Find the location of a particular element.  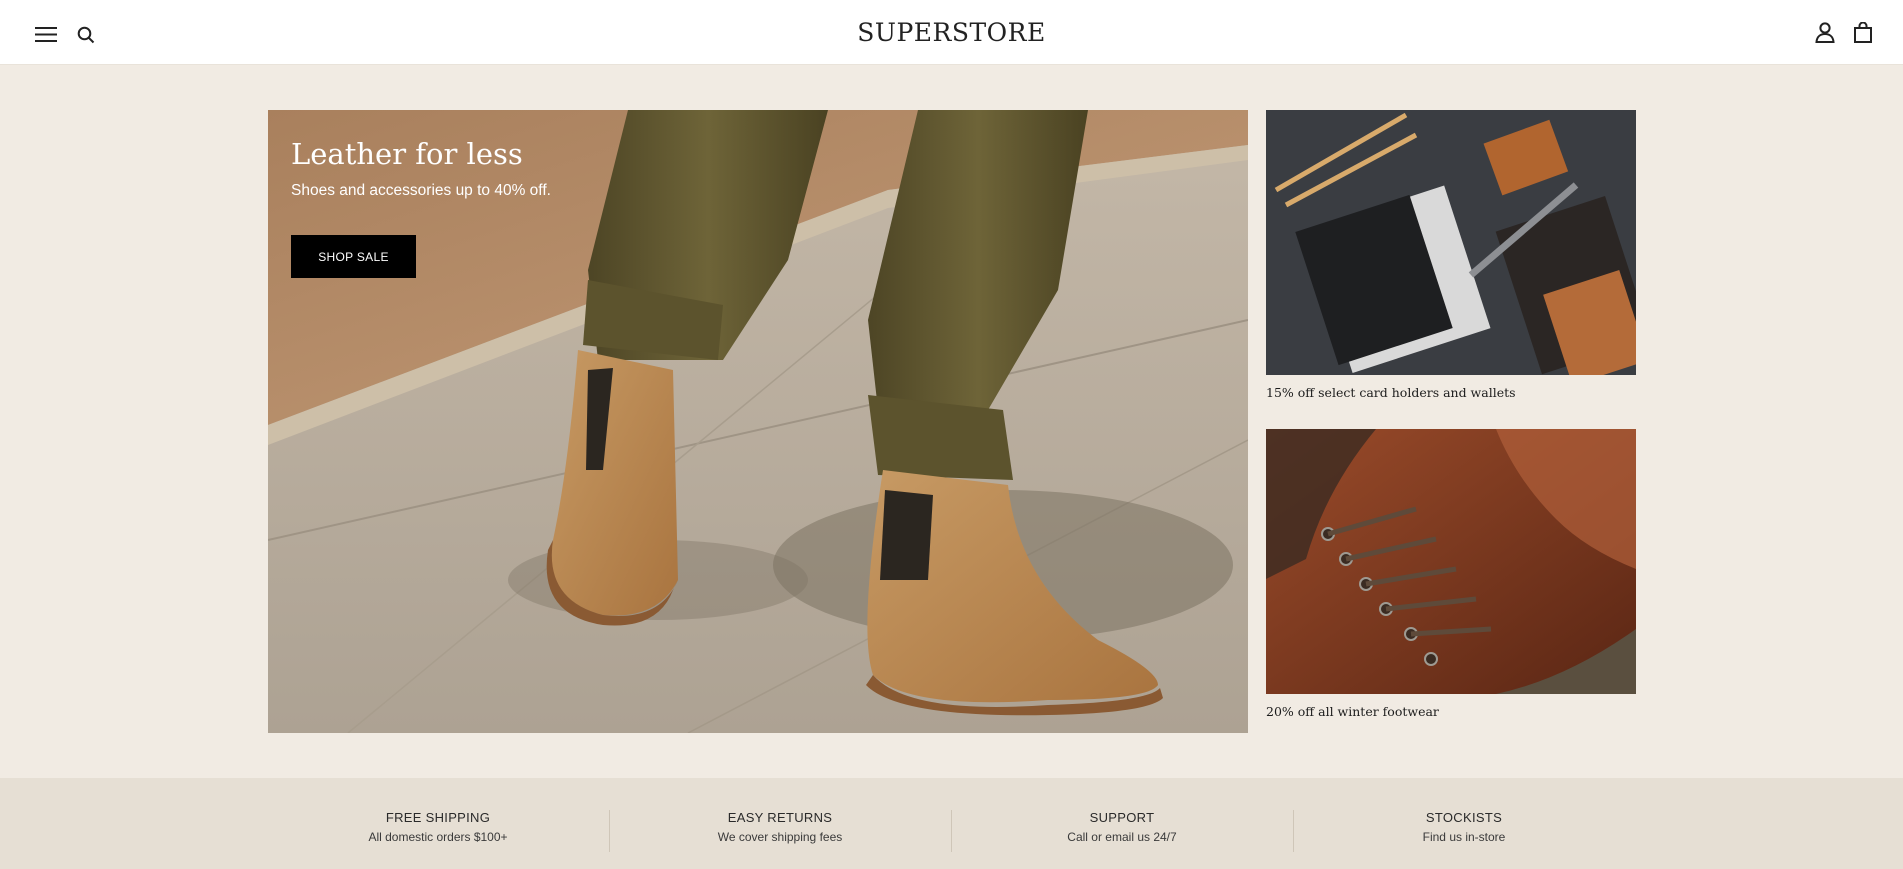

account-icon is located at coordinates (1825, 32).